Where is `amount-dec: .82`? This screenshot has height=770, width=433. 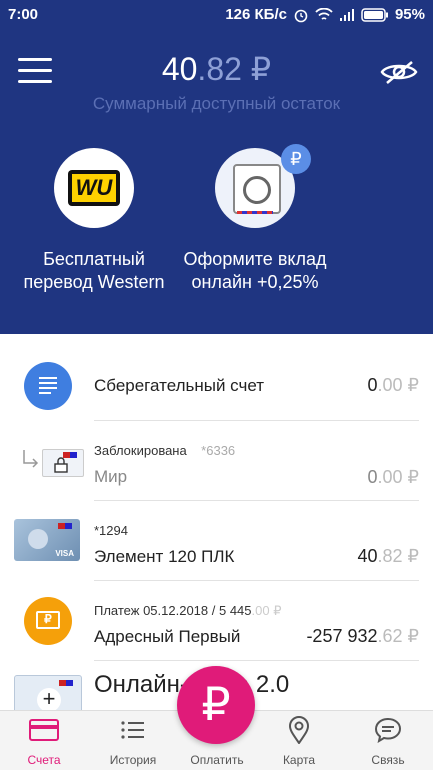 amount-dec: .82 is located at coordinates (390, 556).